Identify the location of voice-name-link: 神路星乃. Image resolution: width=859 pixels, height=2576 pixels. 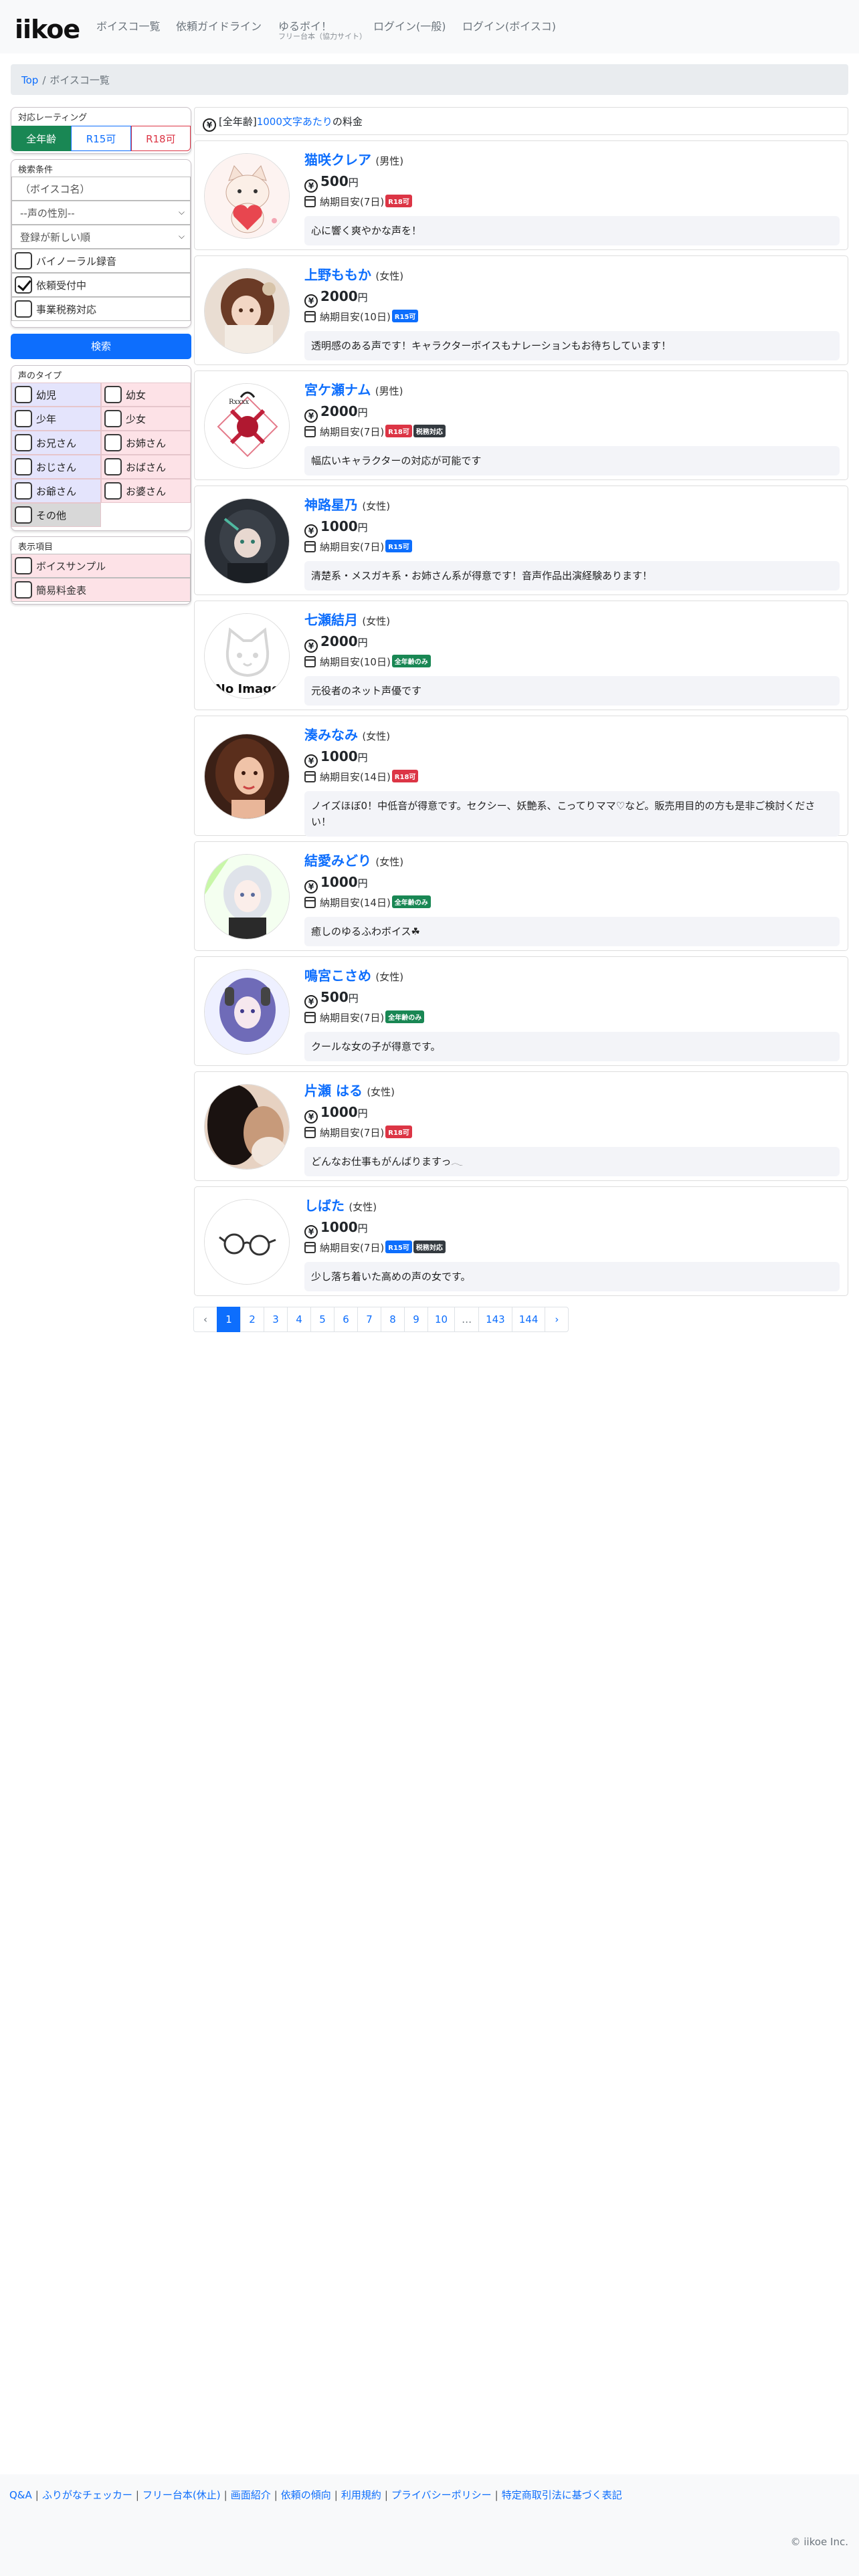
(331, 505).